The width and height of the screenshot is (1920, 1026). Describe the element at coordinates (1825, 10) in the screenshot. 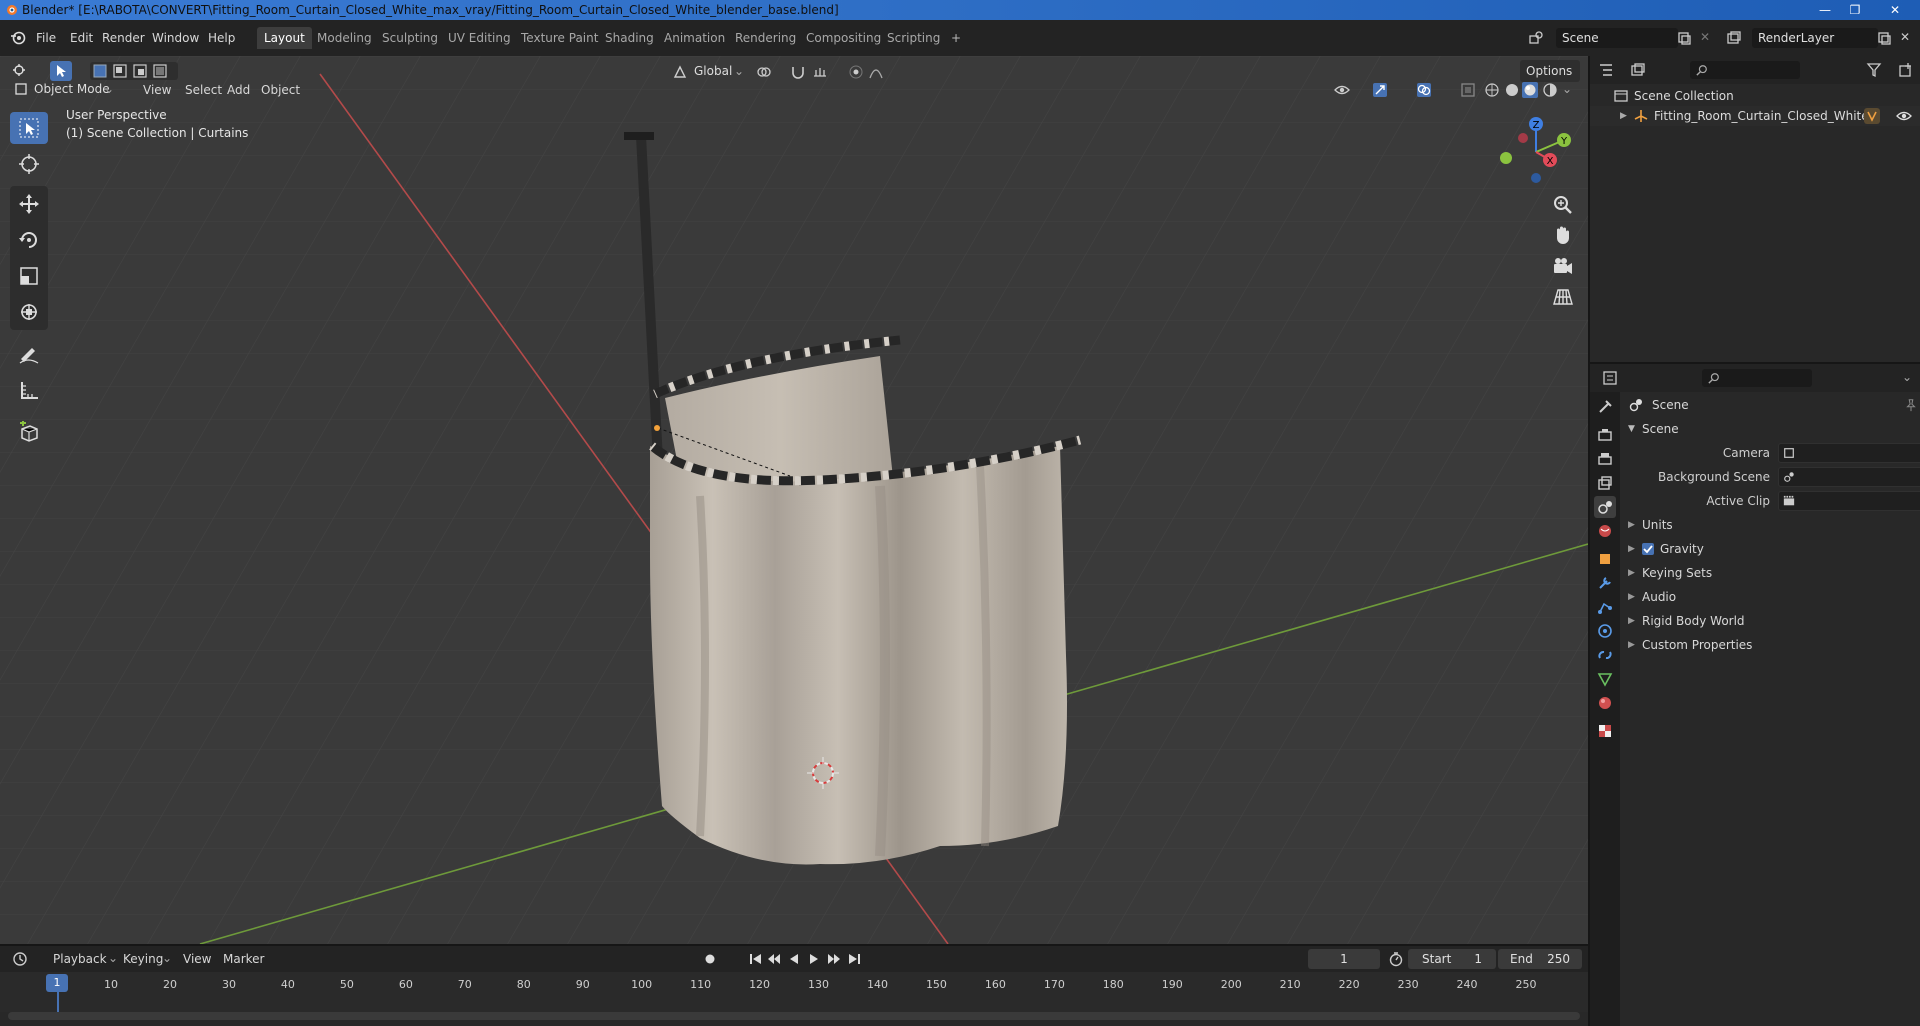

I see `minimize-icon: —` at that location.